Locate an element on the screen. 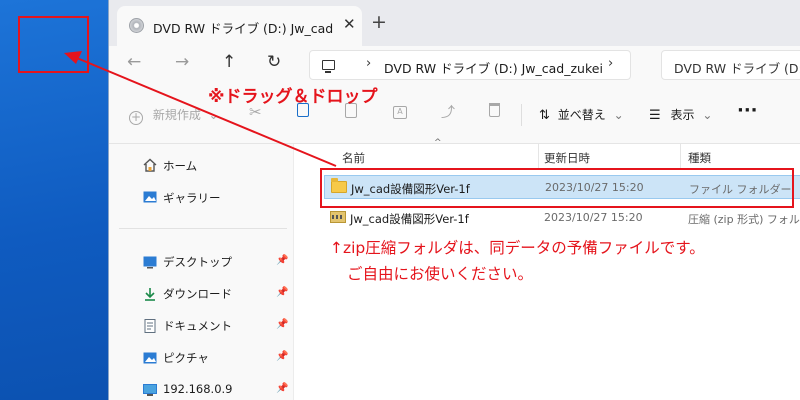 The image size is (800, 400). drag-drop-annotation: ※ドラッグ＆ドロップ is located at coordinates (293, 97).